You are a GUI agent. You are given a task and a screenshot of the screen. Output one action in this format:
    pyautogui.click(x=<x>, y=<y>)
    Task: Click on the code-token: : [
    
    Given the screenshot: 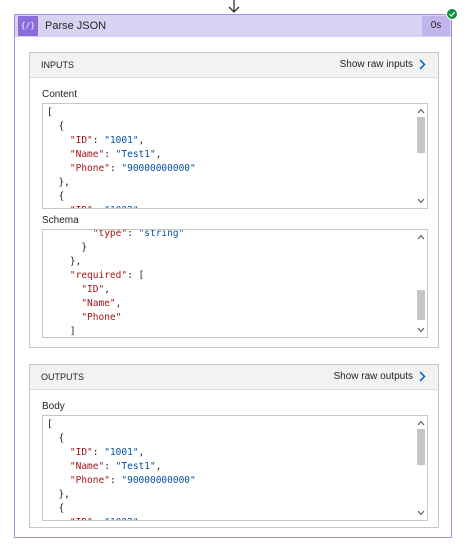 What is the action you would take?
    pyautogui.click(x=136, y=275)
    